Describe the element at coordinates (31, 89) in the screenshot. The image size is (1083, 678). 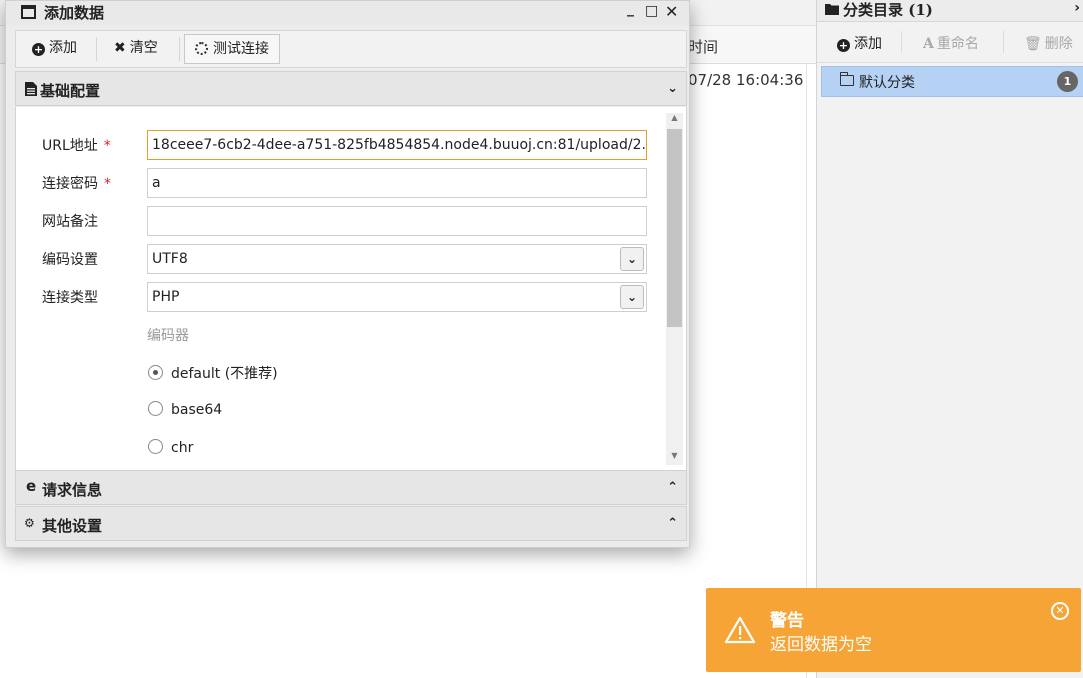
I see `file-text-icon` at that location.